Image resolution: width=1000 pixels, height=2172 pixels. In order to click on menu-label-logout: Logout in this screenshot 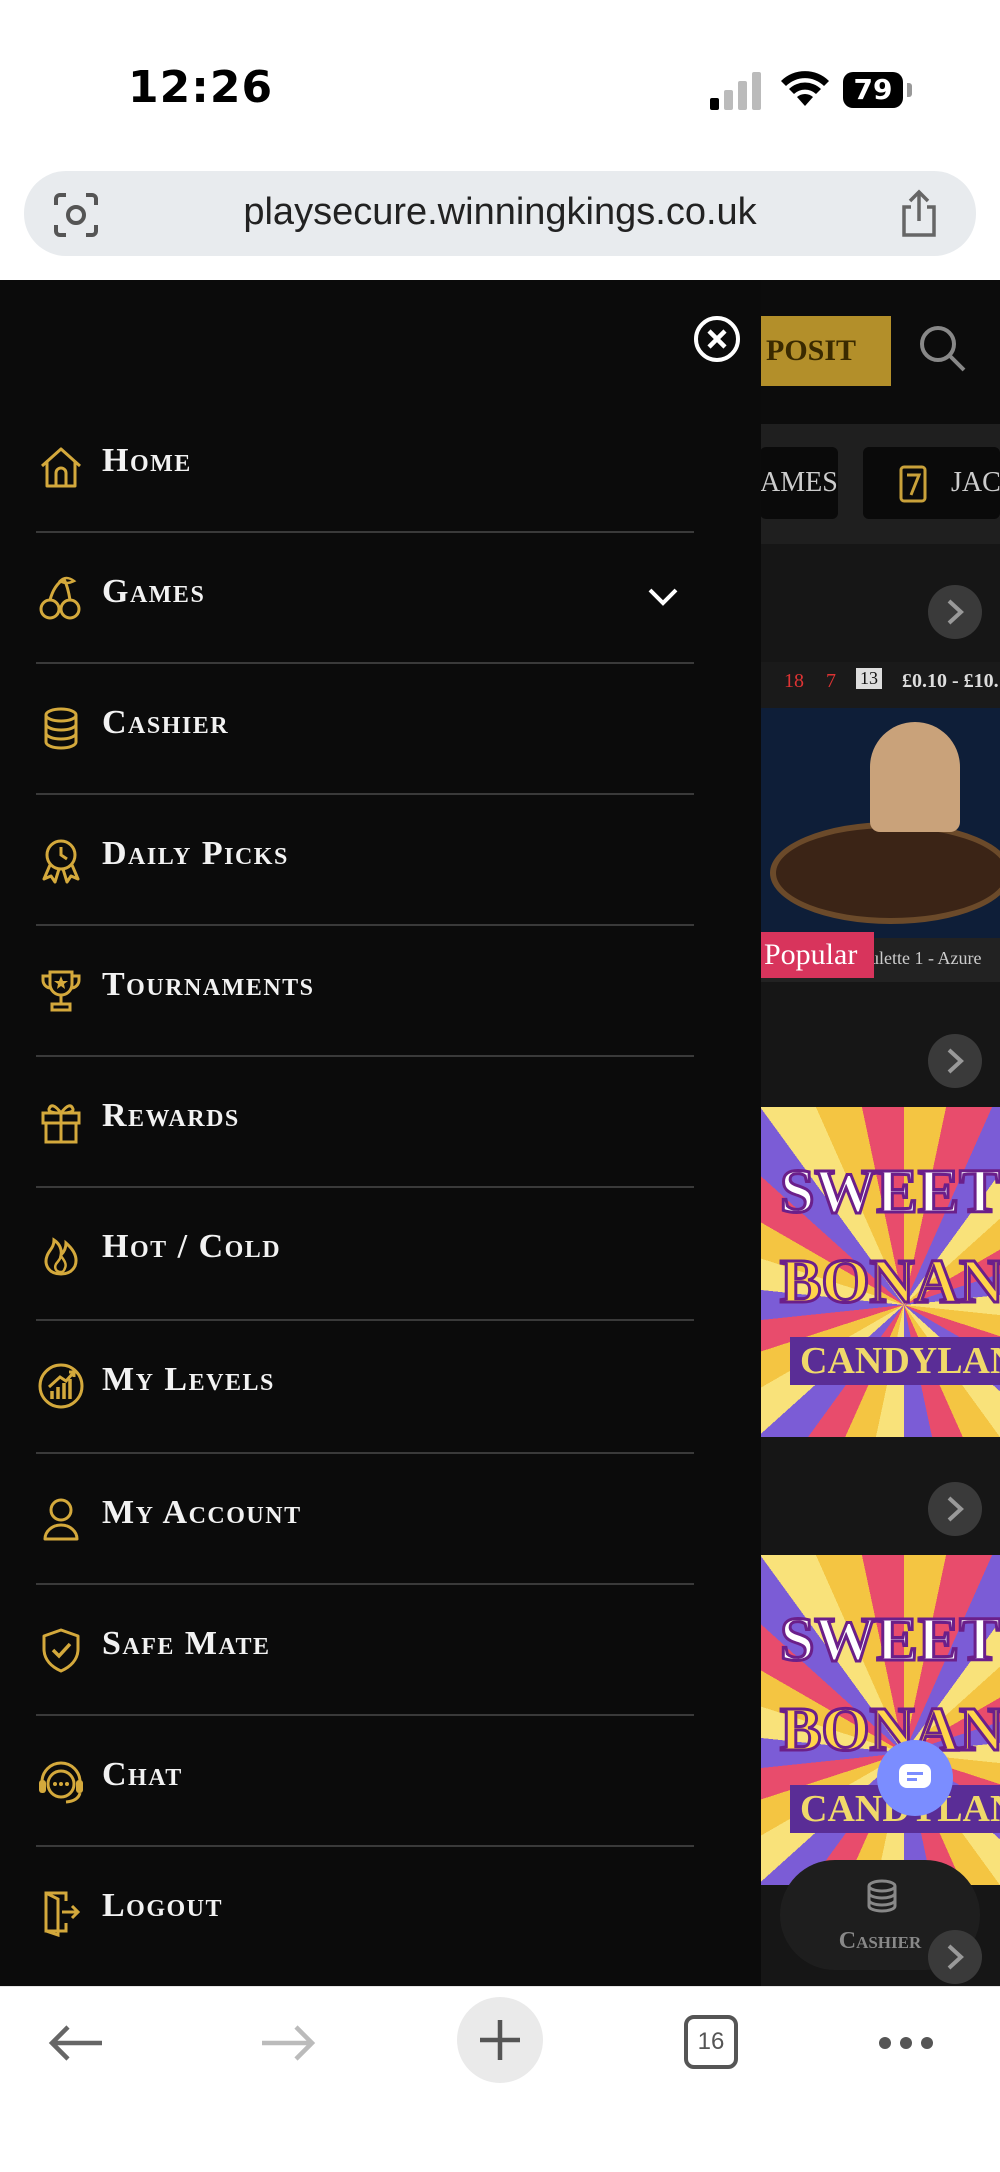, I will do `click(163, 1905)`.